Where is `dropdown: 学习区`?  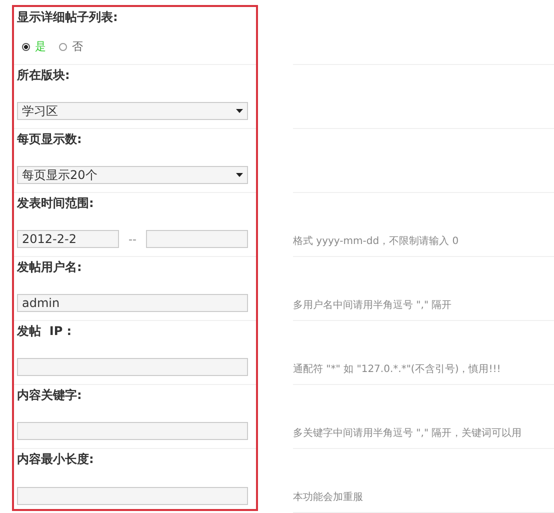
dropdown: 学习区 is located at coordinates (132, 111).